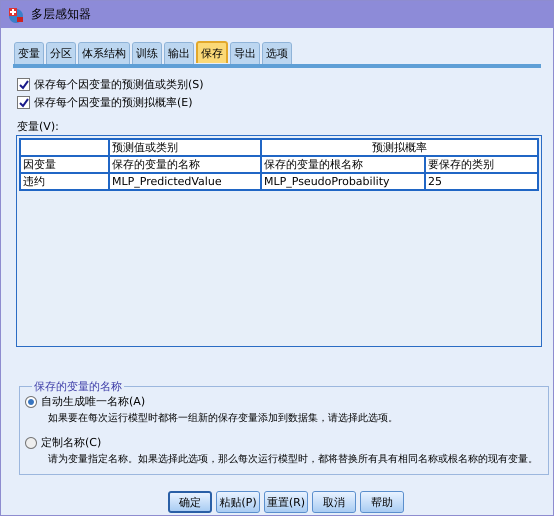 This screenshot has width=554, height=516. What do you see at coordinates (61, 14) in the screenshot?
I see `window-title: 多层感知器` at bounding box center [61, 14].